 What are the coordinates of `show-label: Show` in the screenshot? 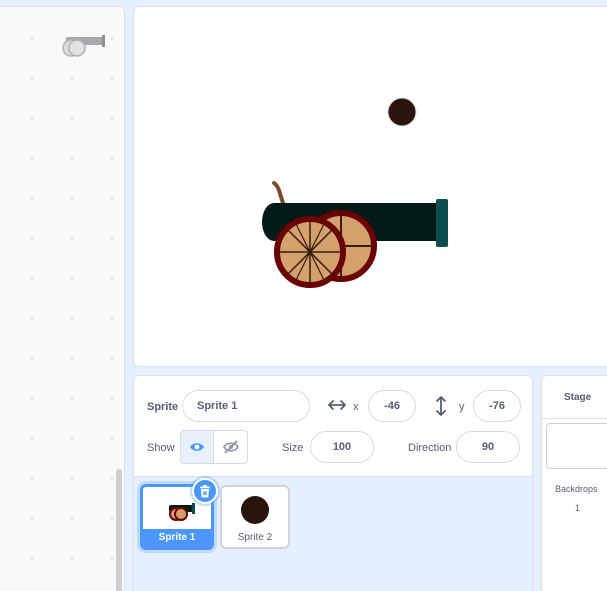 It's located at (161, 448).